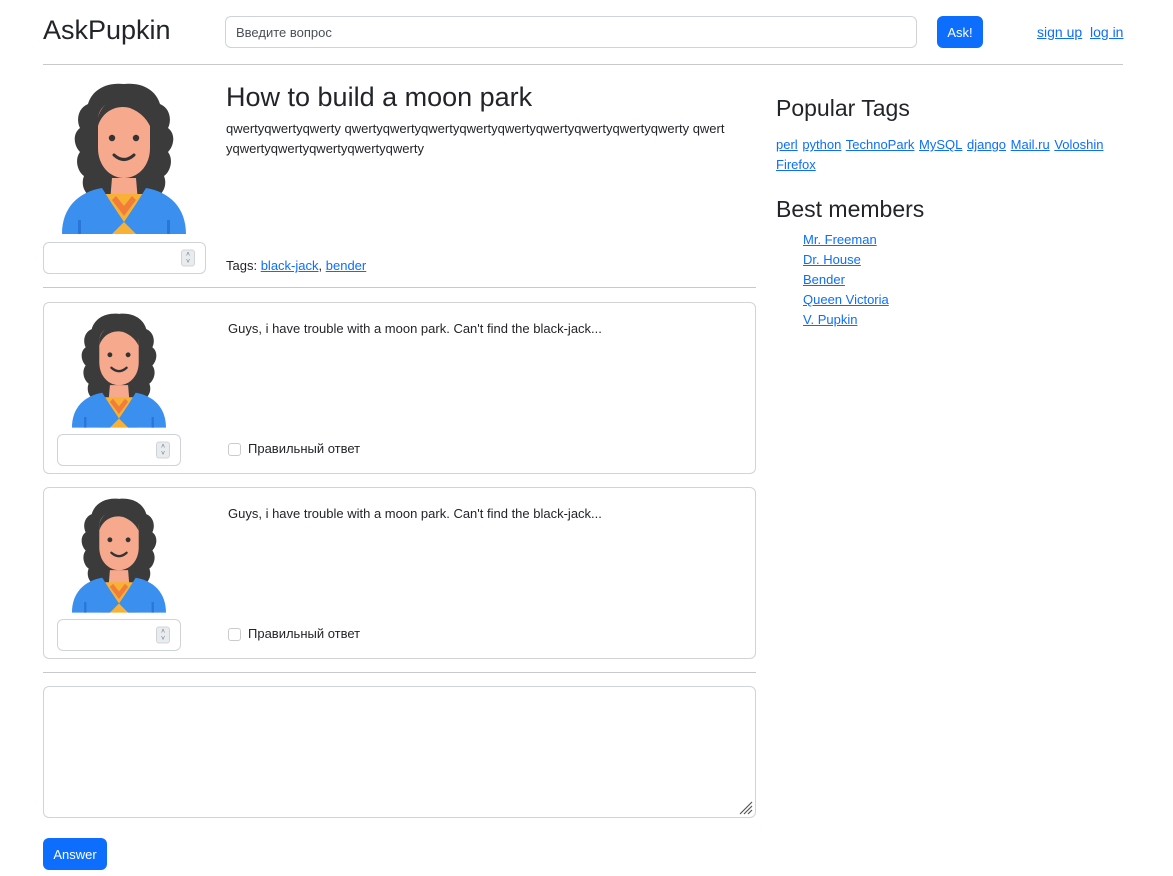 This screenshot has width=1173, height=876. What do you see at coordinates (821, 144) in the screenshot?
I see `popular-tag-link: python` at bounding box center [821, 144].